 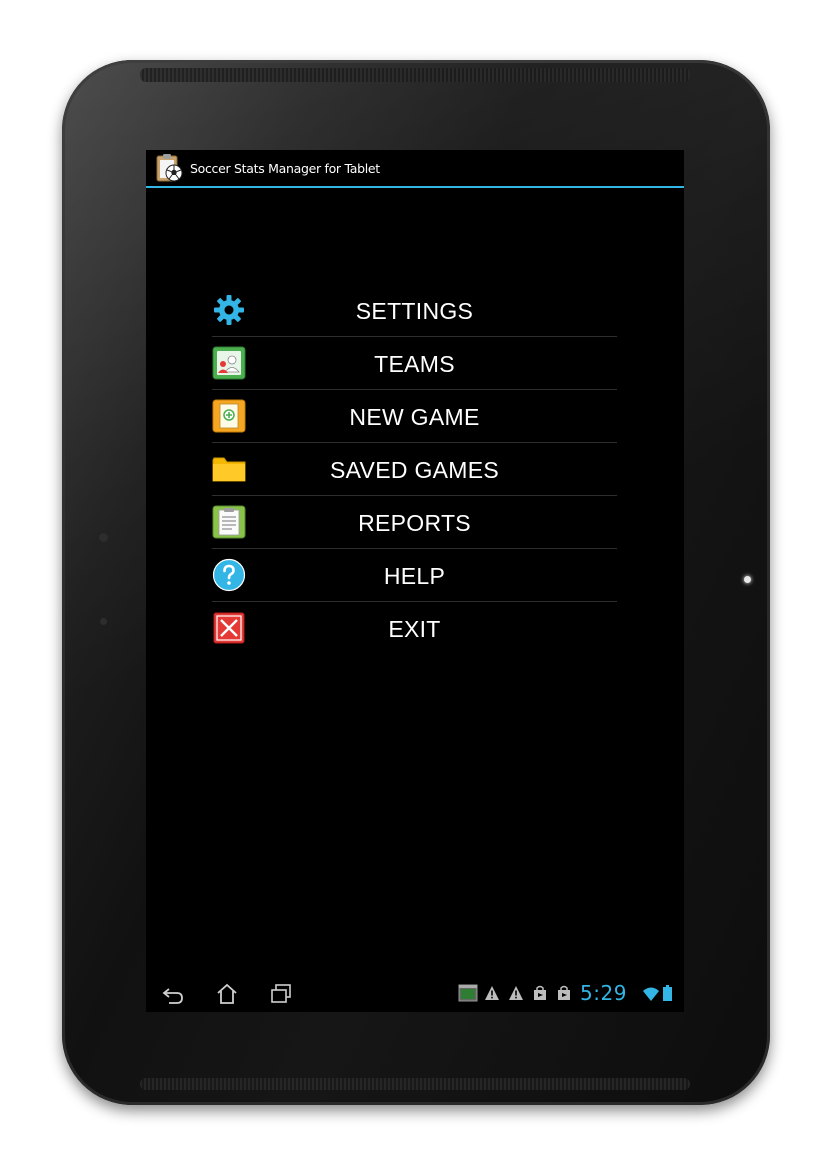 What do you see at coordinates (415, 169) in the screenshot?
I see `action-bar: Soccer Stats Manager for Tablet` at bounding box center [415, 169].